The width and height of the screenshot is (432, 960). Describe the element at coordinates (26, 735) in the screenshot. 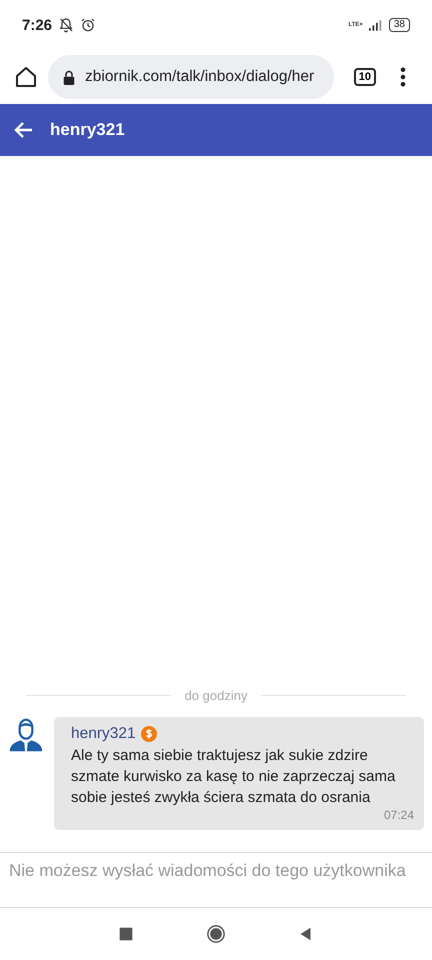

I see `avatar-icon` at that location.